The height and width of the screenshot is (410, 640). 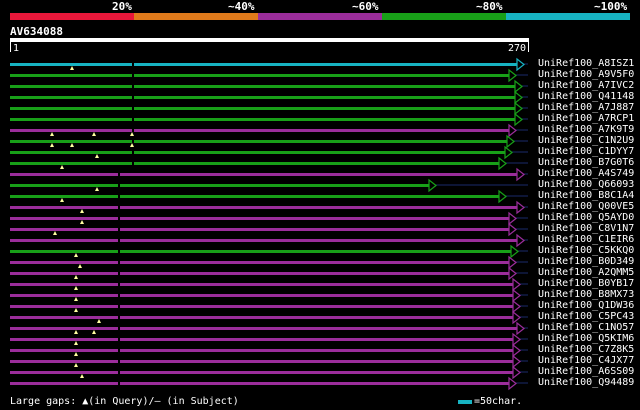 I want to click on hit-label: UniRef100_B8C1A4, so click(x=586, y=195).